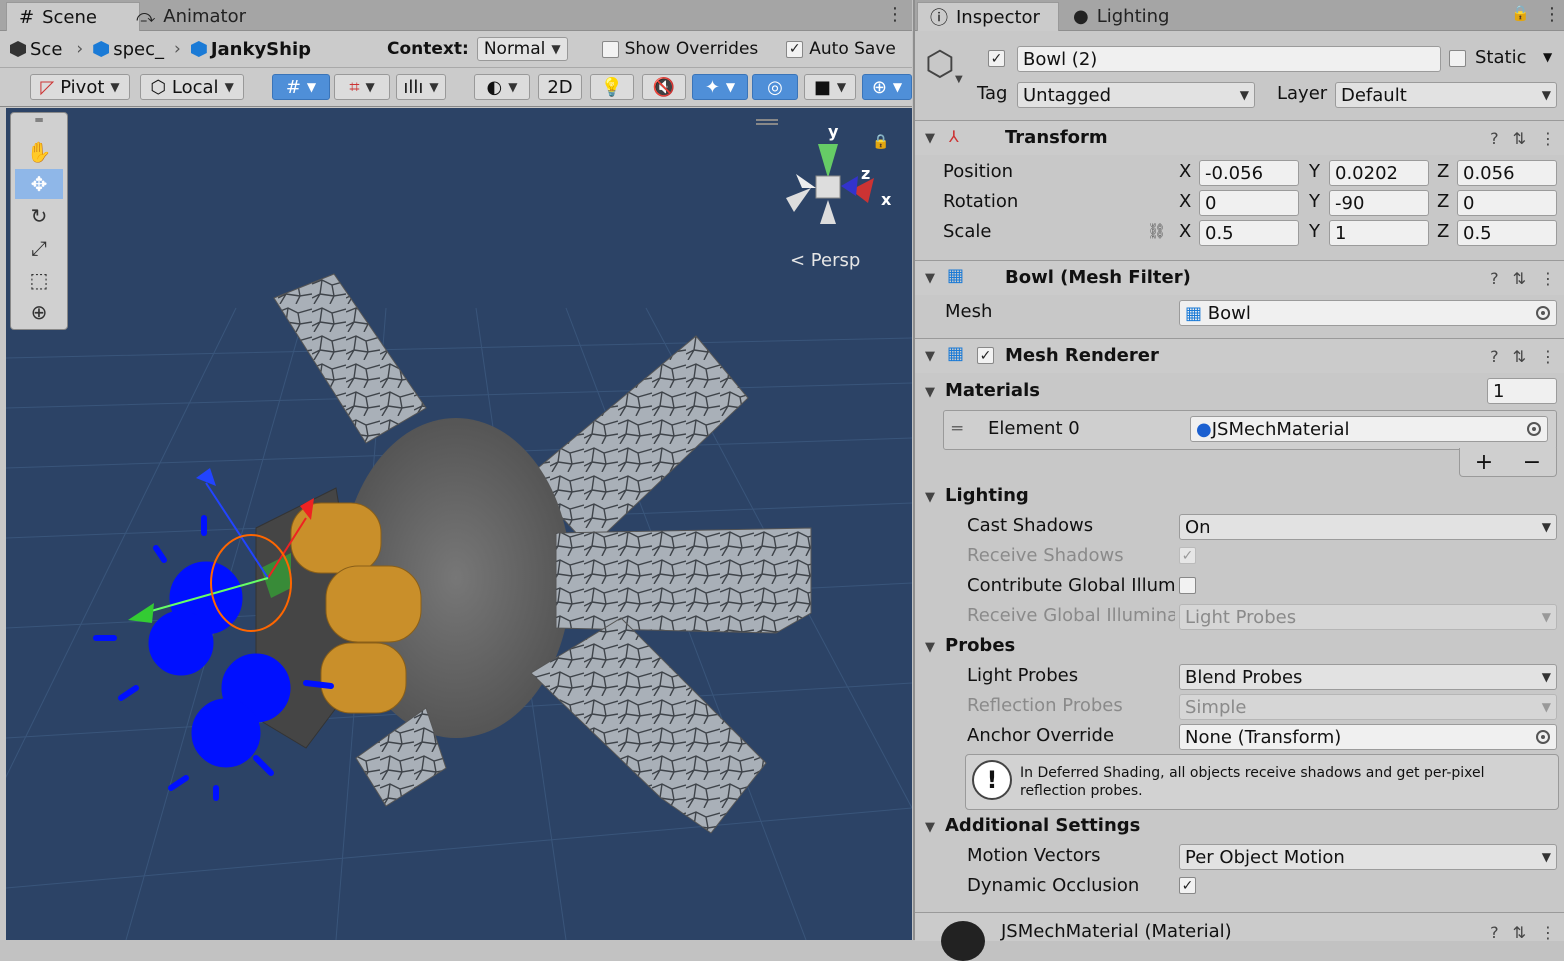 The width and height of the screenshot is (1564, 961). I want to click on materials-count-field: 1, so click(1522, 391).